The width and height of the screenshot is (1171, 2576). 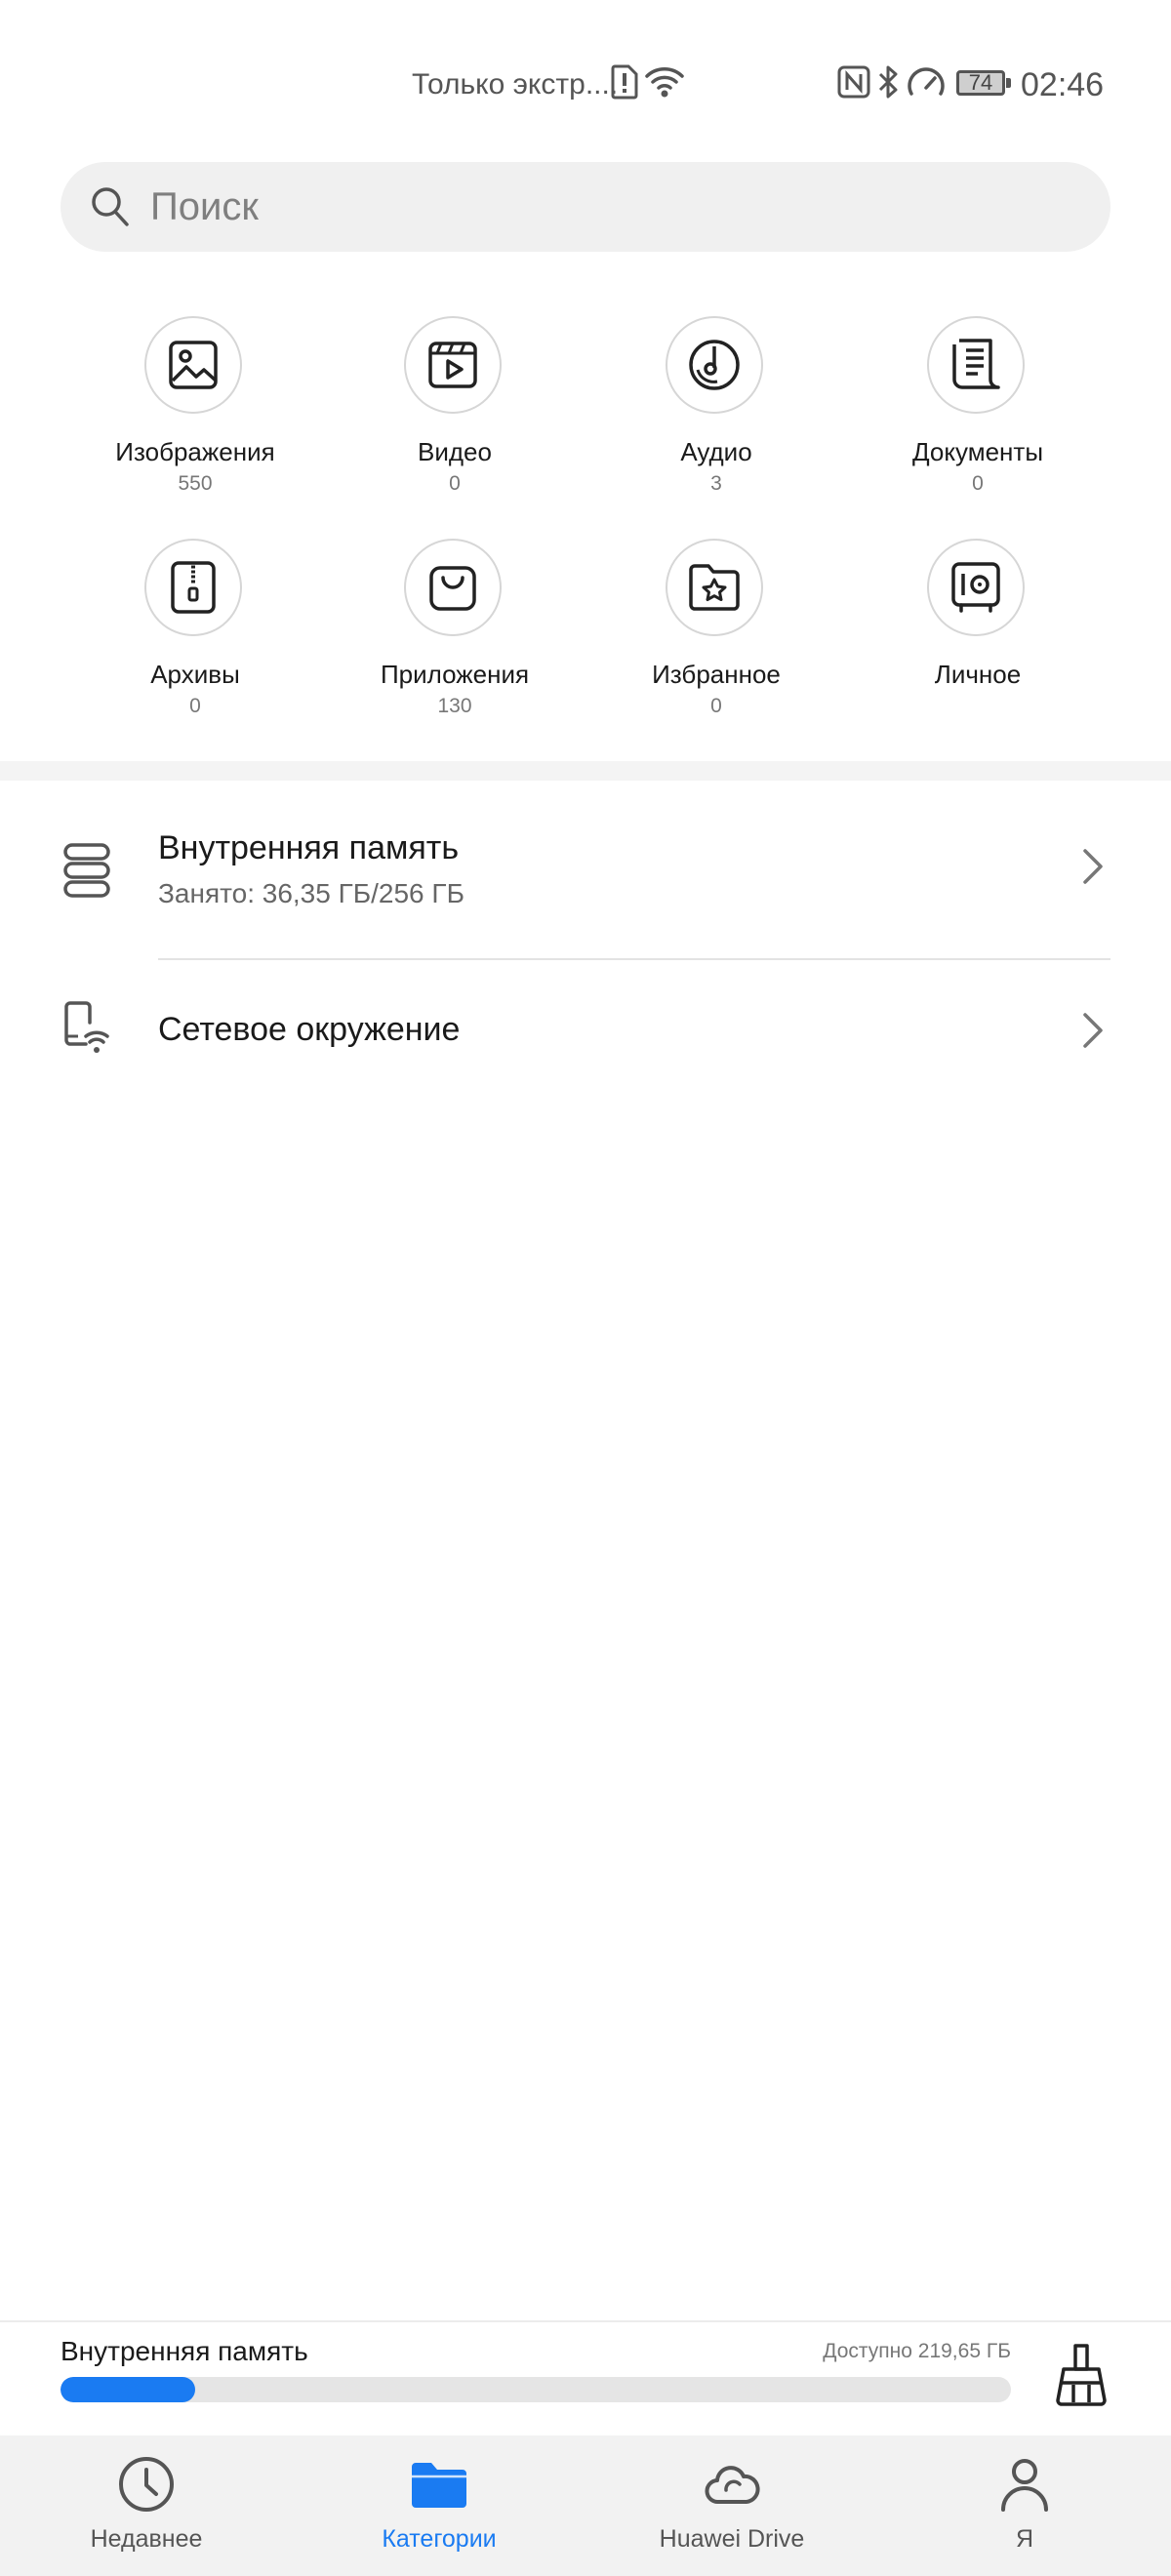 I want to click on clock-time: 02:46, so click(x=1063, y=84).